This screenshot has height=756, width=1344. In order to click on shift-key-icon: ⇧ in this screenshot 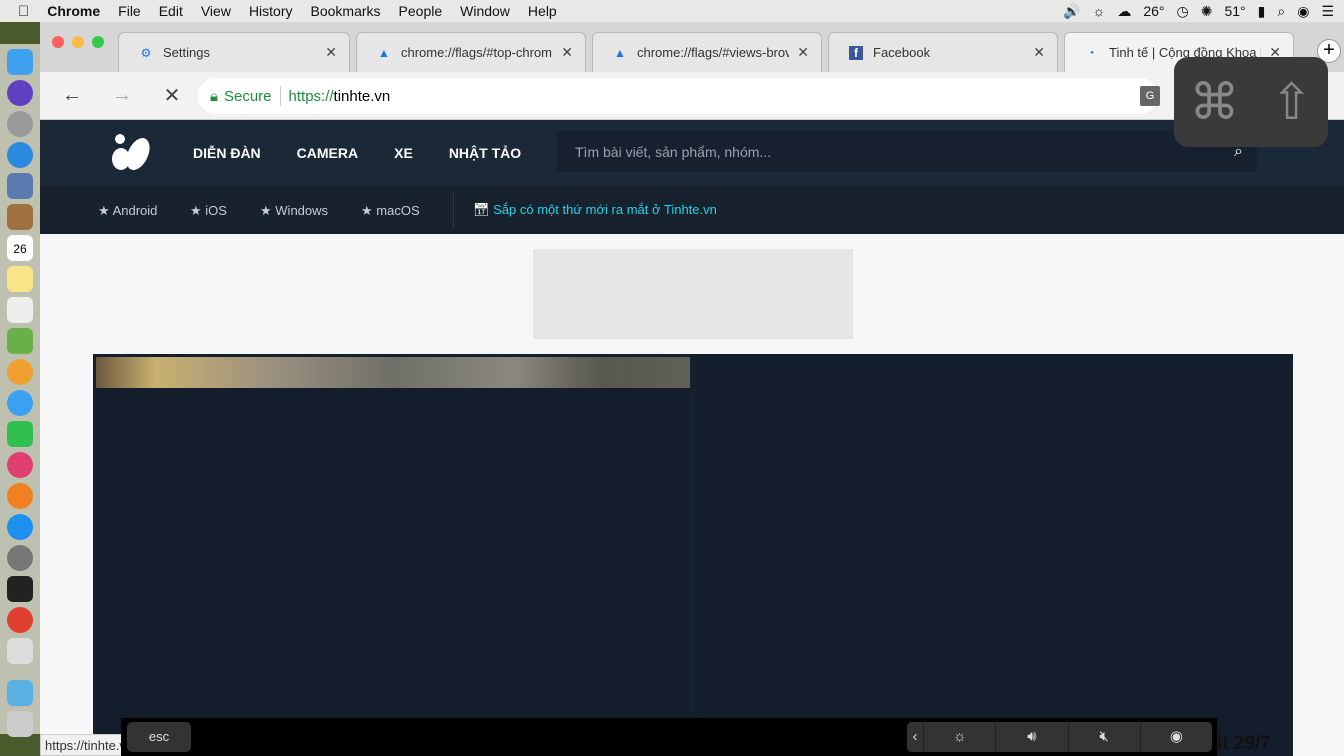, I will do `click(1291, 102)`.